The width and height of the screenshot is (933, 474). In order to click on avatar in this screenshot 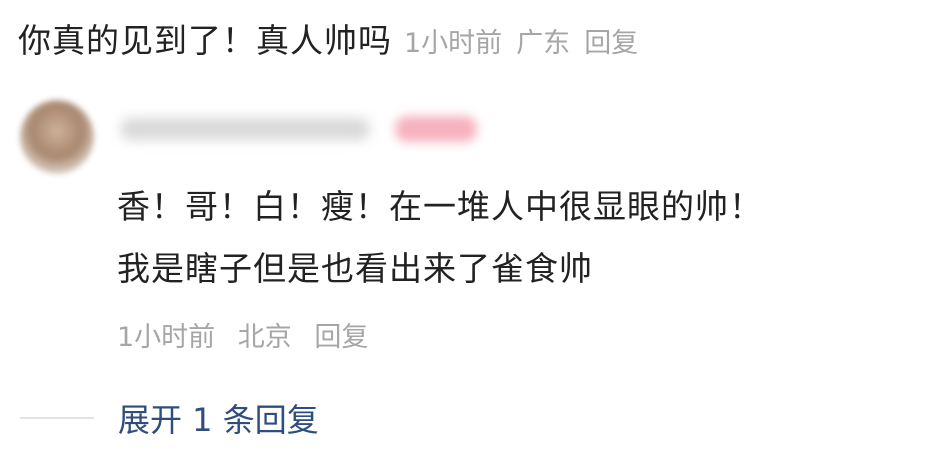, I will do `click(57, 137)`.